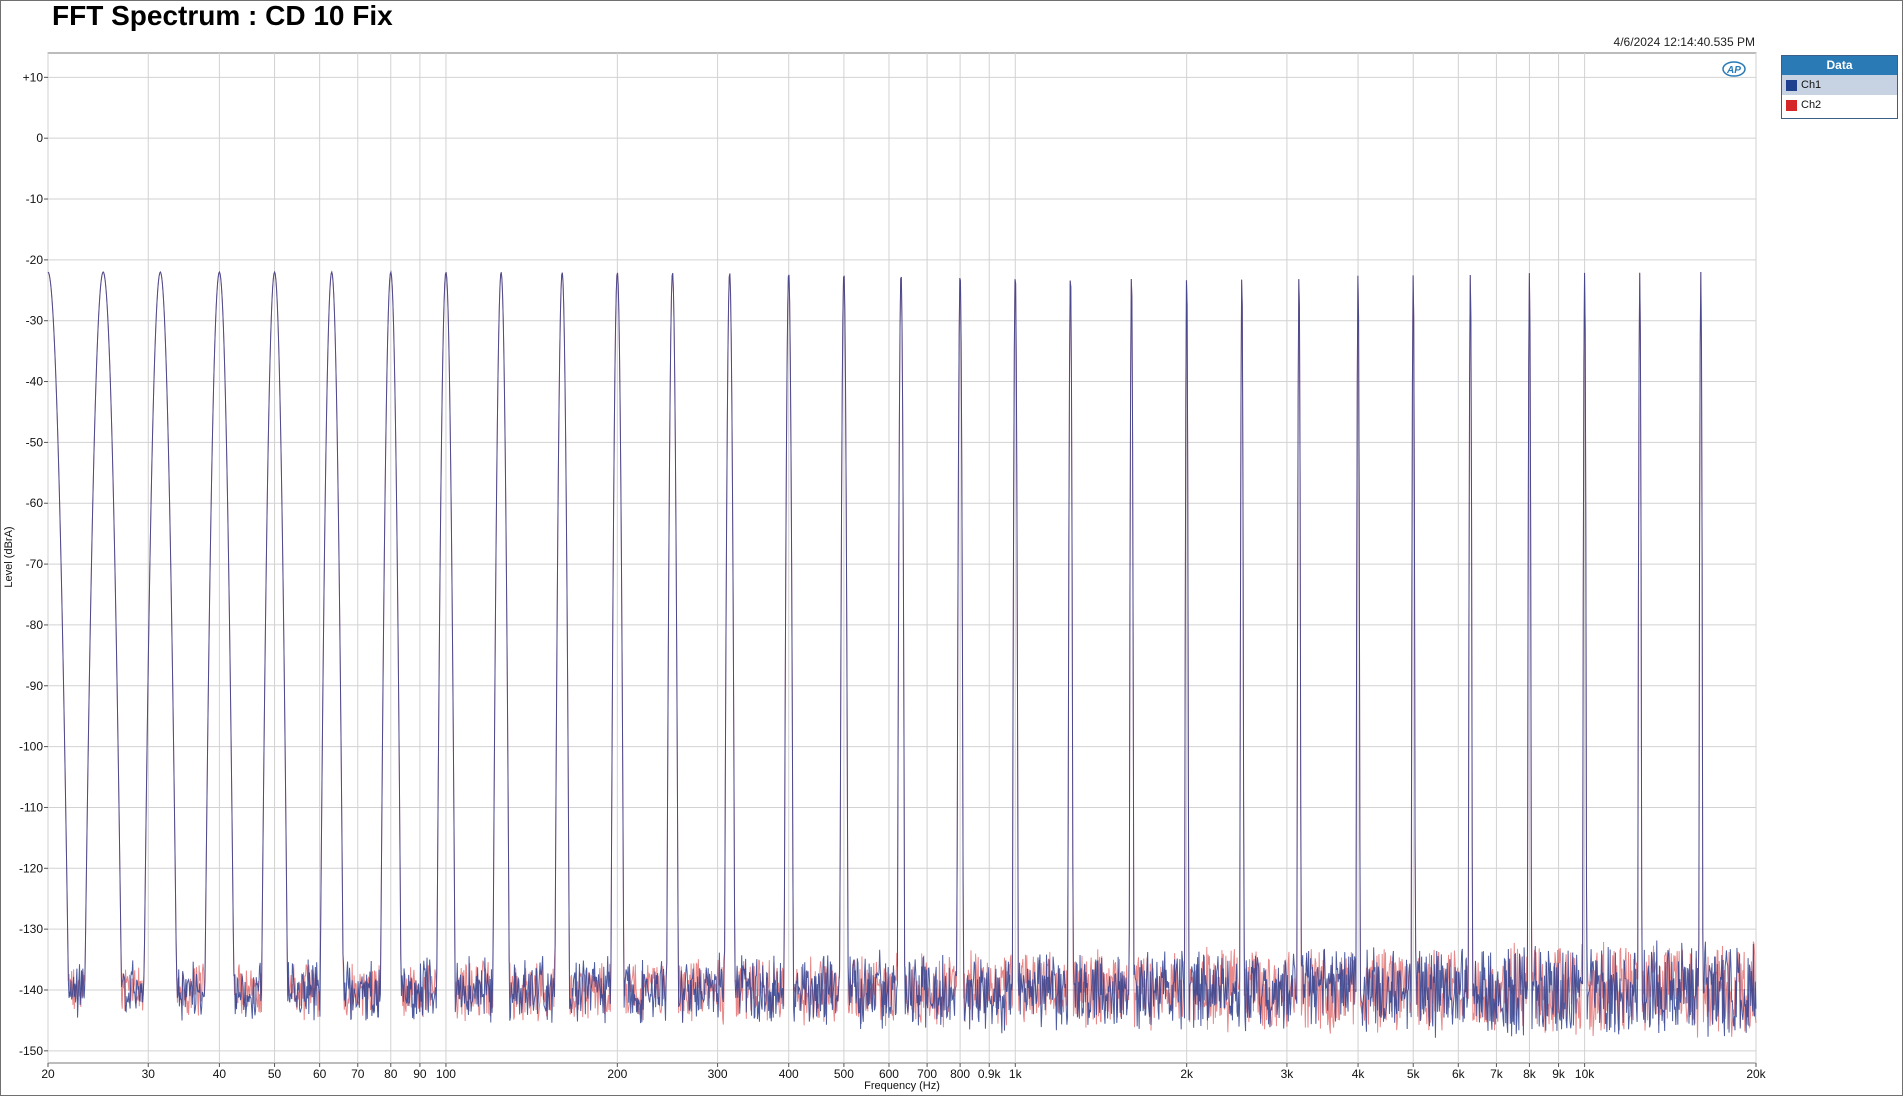  What do you see at coordinates (31, 1051) in the screenshot?
I see `y-tick-label: -150` at bounding box center [31, 1051].